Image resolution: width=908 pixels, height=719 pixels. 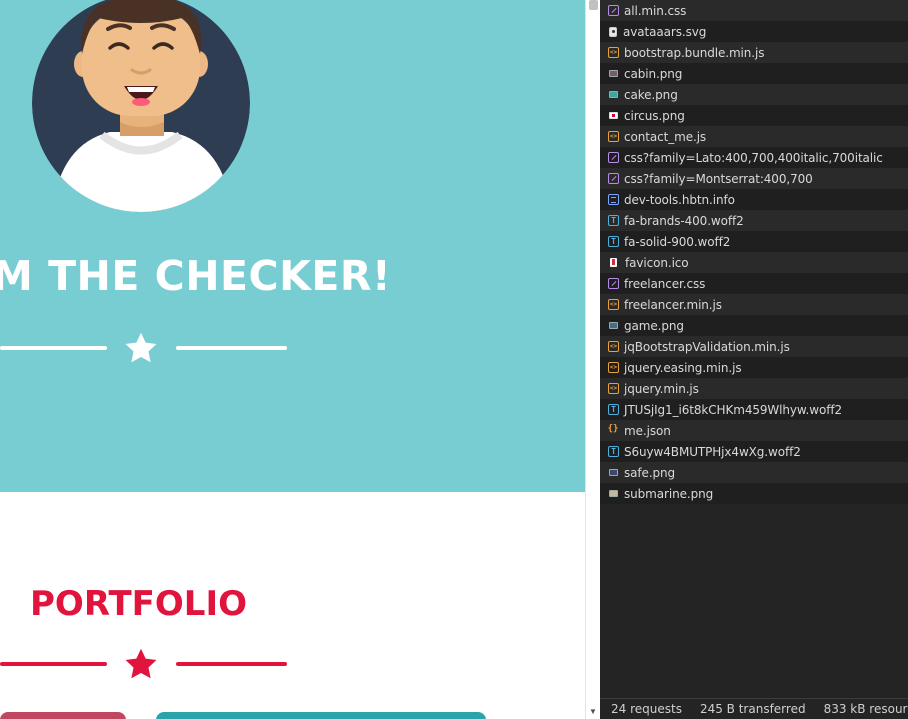 I want to click on request-name: contact_me.js, so click(x=665, y=136).